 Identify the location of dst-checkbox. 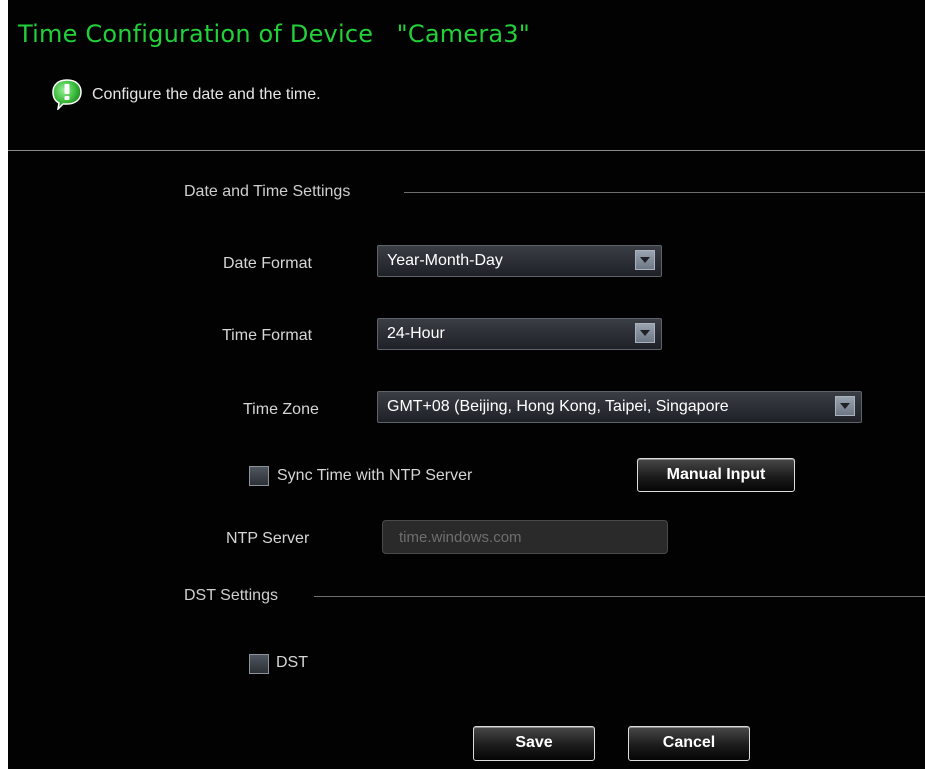
(259, 664).